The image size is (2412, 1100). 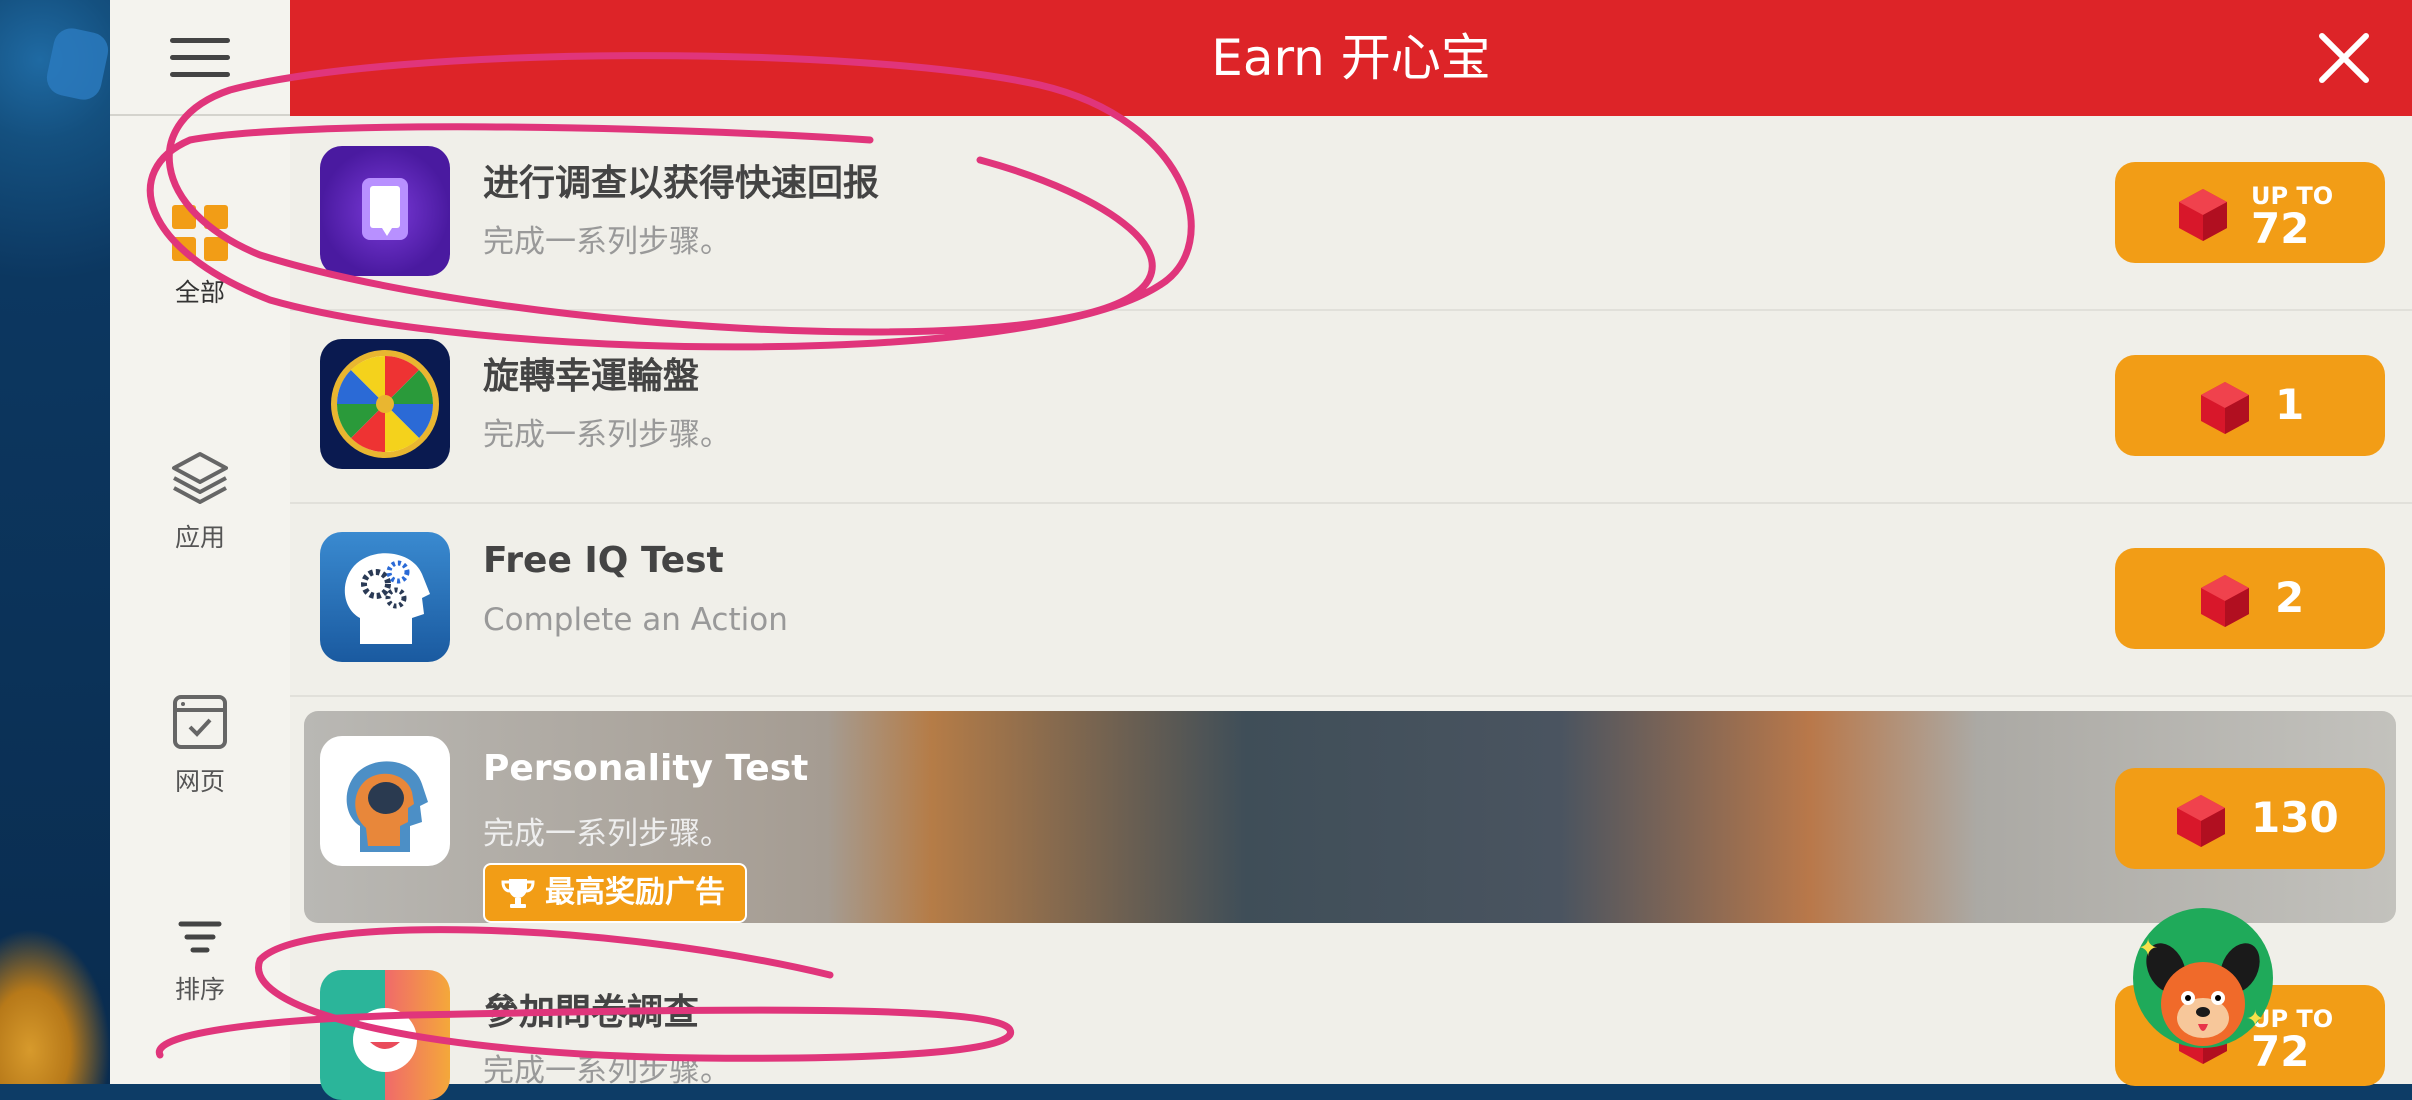 What do you see at coordinates (681, 183) in the screenshot?
I see `offer-title: 进行调查以获得快速回报` at bounding box center [681, 183].